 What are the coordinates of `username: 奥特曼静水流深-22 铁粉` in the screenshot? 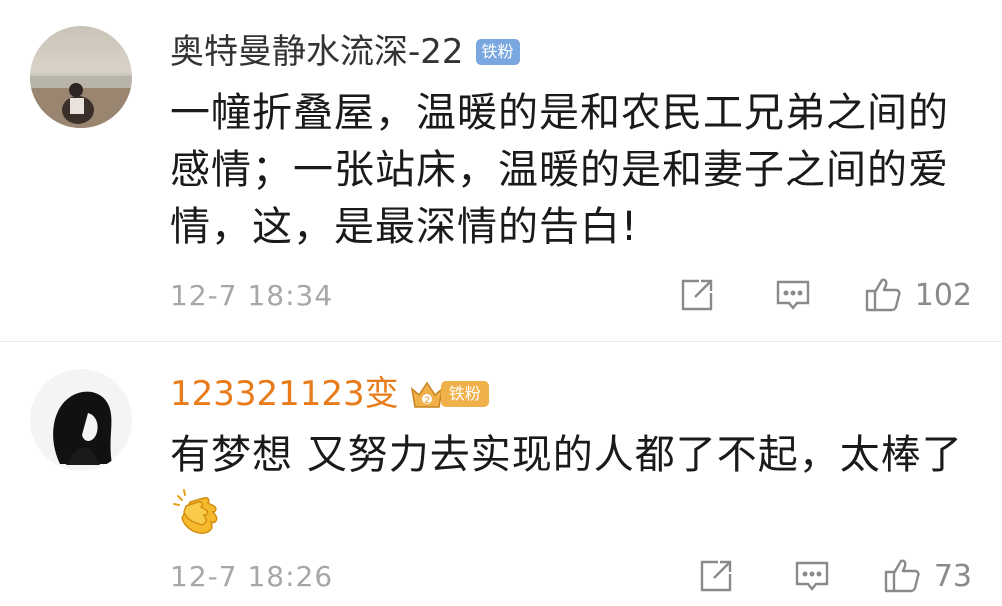 It's located at (345, 52).